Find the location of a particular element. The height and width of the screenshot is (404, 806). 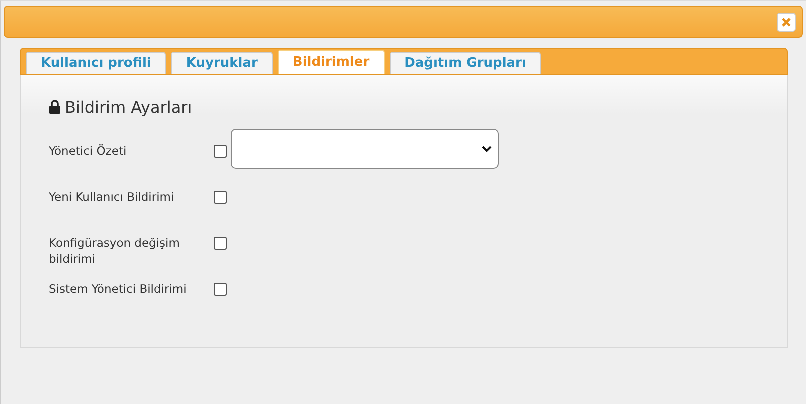

close-icon is located at coordinates (786, 22).